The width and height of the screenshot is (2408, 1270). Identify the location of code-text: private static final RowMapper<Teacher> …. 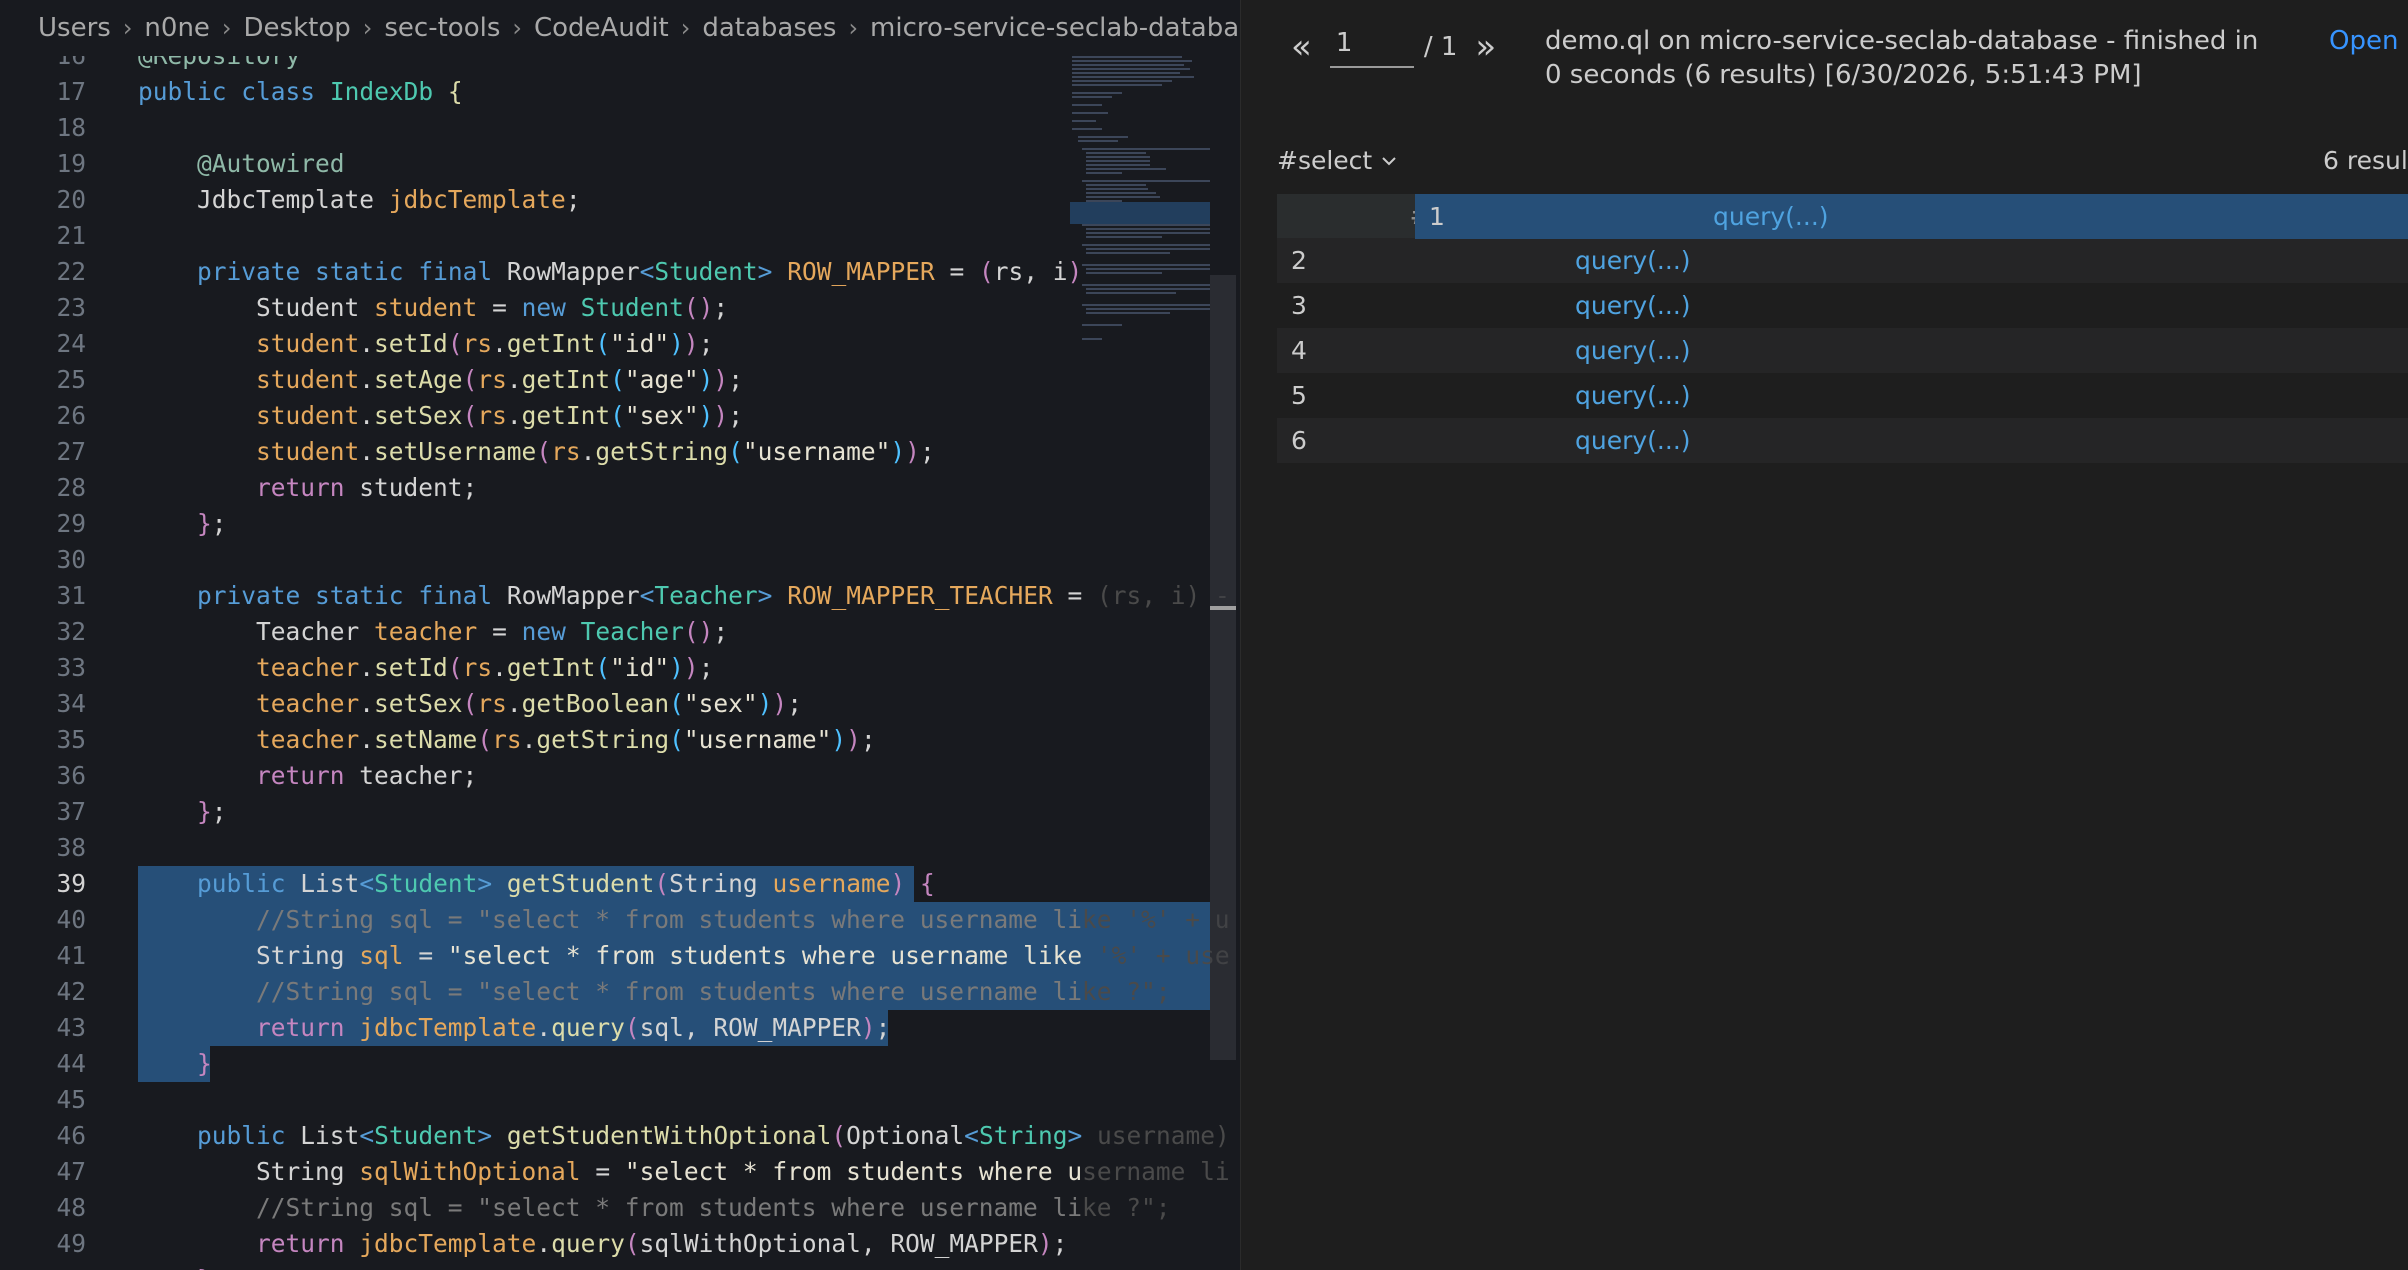
(684, 596).